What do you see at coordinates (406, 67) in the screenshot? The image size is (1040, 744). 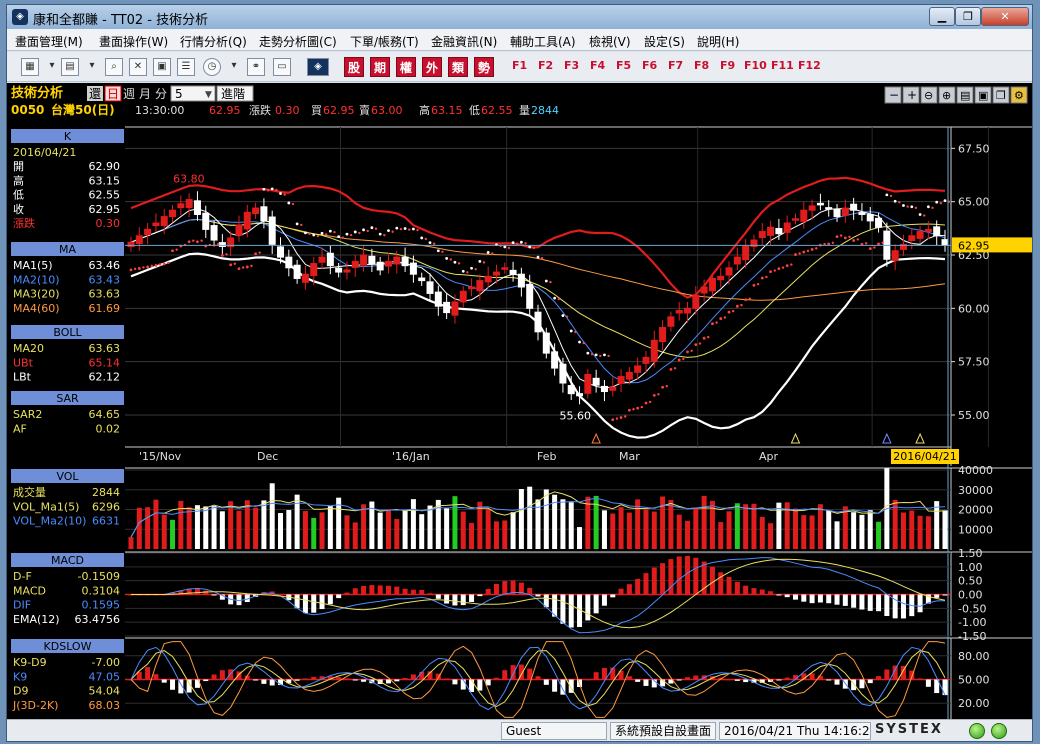 I see `options-button: 權` at bounding box center [406, 67].